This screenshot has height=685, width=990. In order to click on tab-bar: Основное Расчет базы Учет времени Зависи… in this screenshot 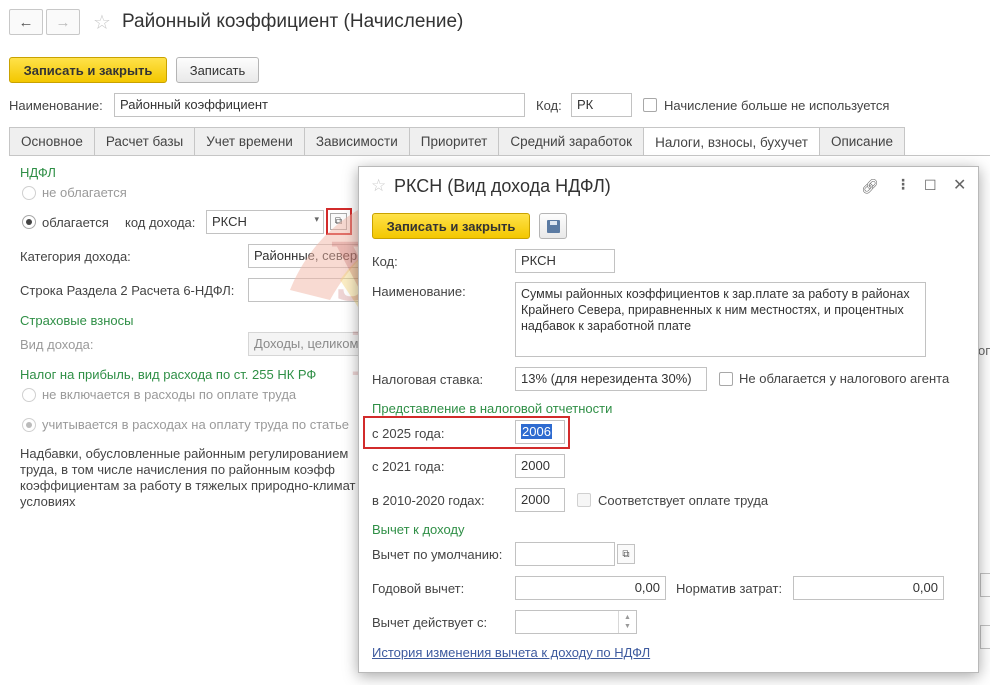, I will do `click(457, 141)`.